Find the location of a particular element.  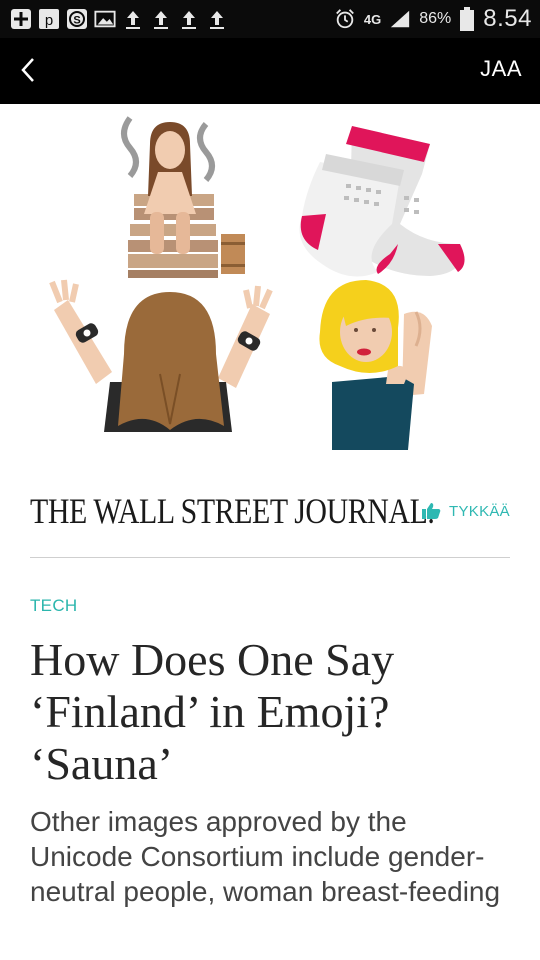

publisher-row: THE WALL STREET JOURNAL. TYKKÄÄ is located at coordinates (270, 515).